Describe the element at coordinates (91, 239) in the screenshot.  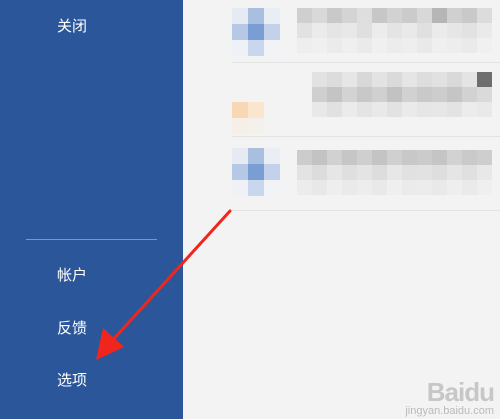
I see `sidebar-divider` at that location.